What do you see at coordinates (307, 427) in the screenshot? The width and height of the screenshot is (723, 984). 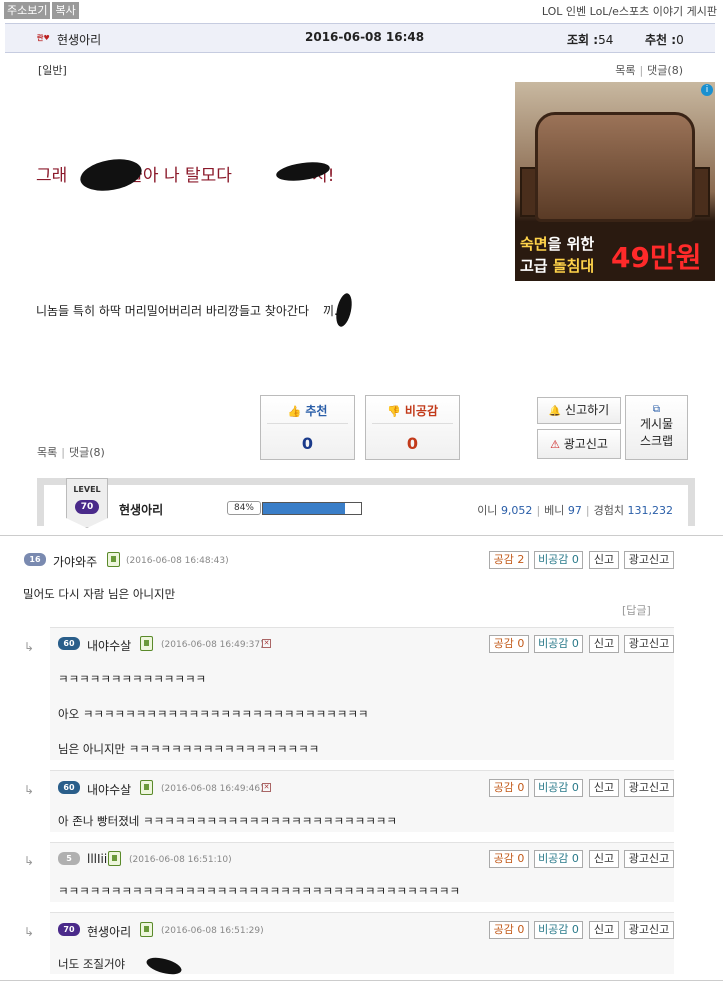 I see `recommend-button: 👍 추천 0` at bounding box center [307, 427].